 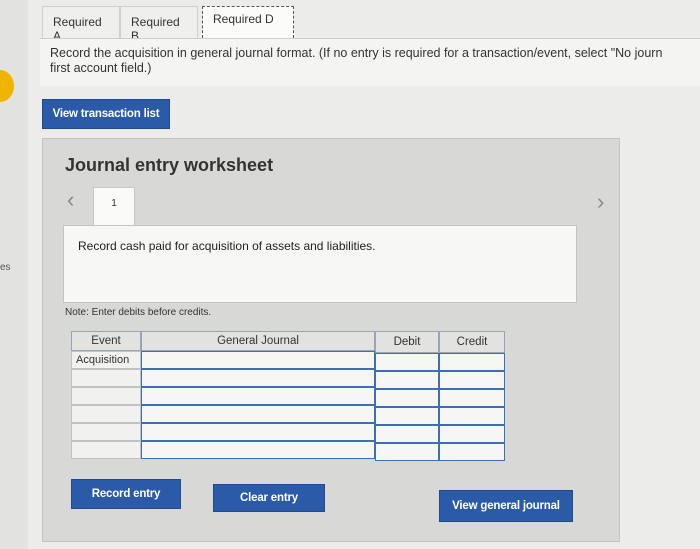 What do you see at coordinates (600, 202) in the screenshot?
I see `chevron-right-icon: ›` at bounding box center [600, 202].